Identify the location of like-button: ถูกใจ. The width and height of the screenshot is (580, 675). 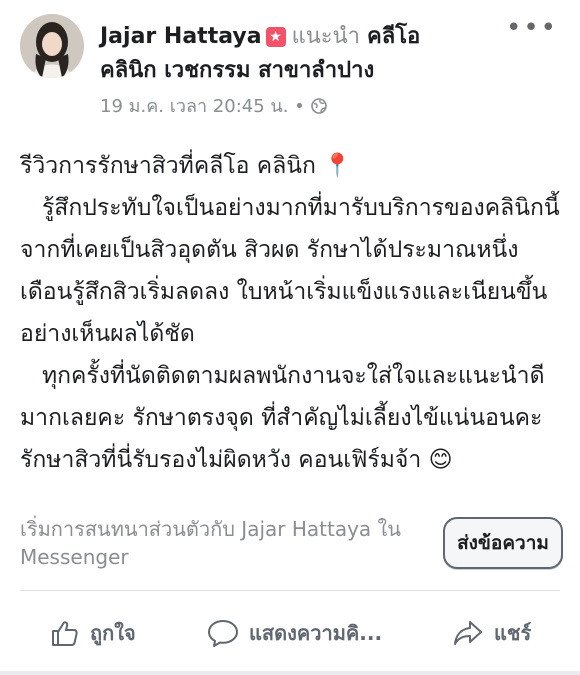
(93, 633).